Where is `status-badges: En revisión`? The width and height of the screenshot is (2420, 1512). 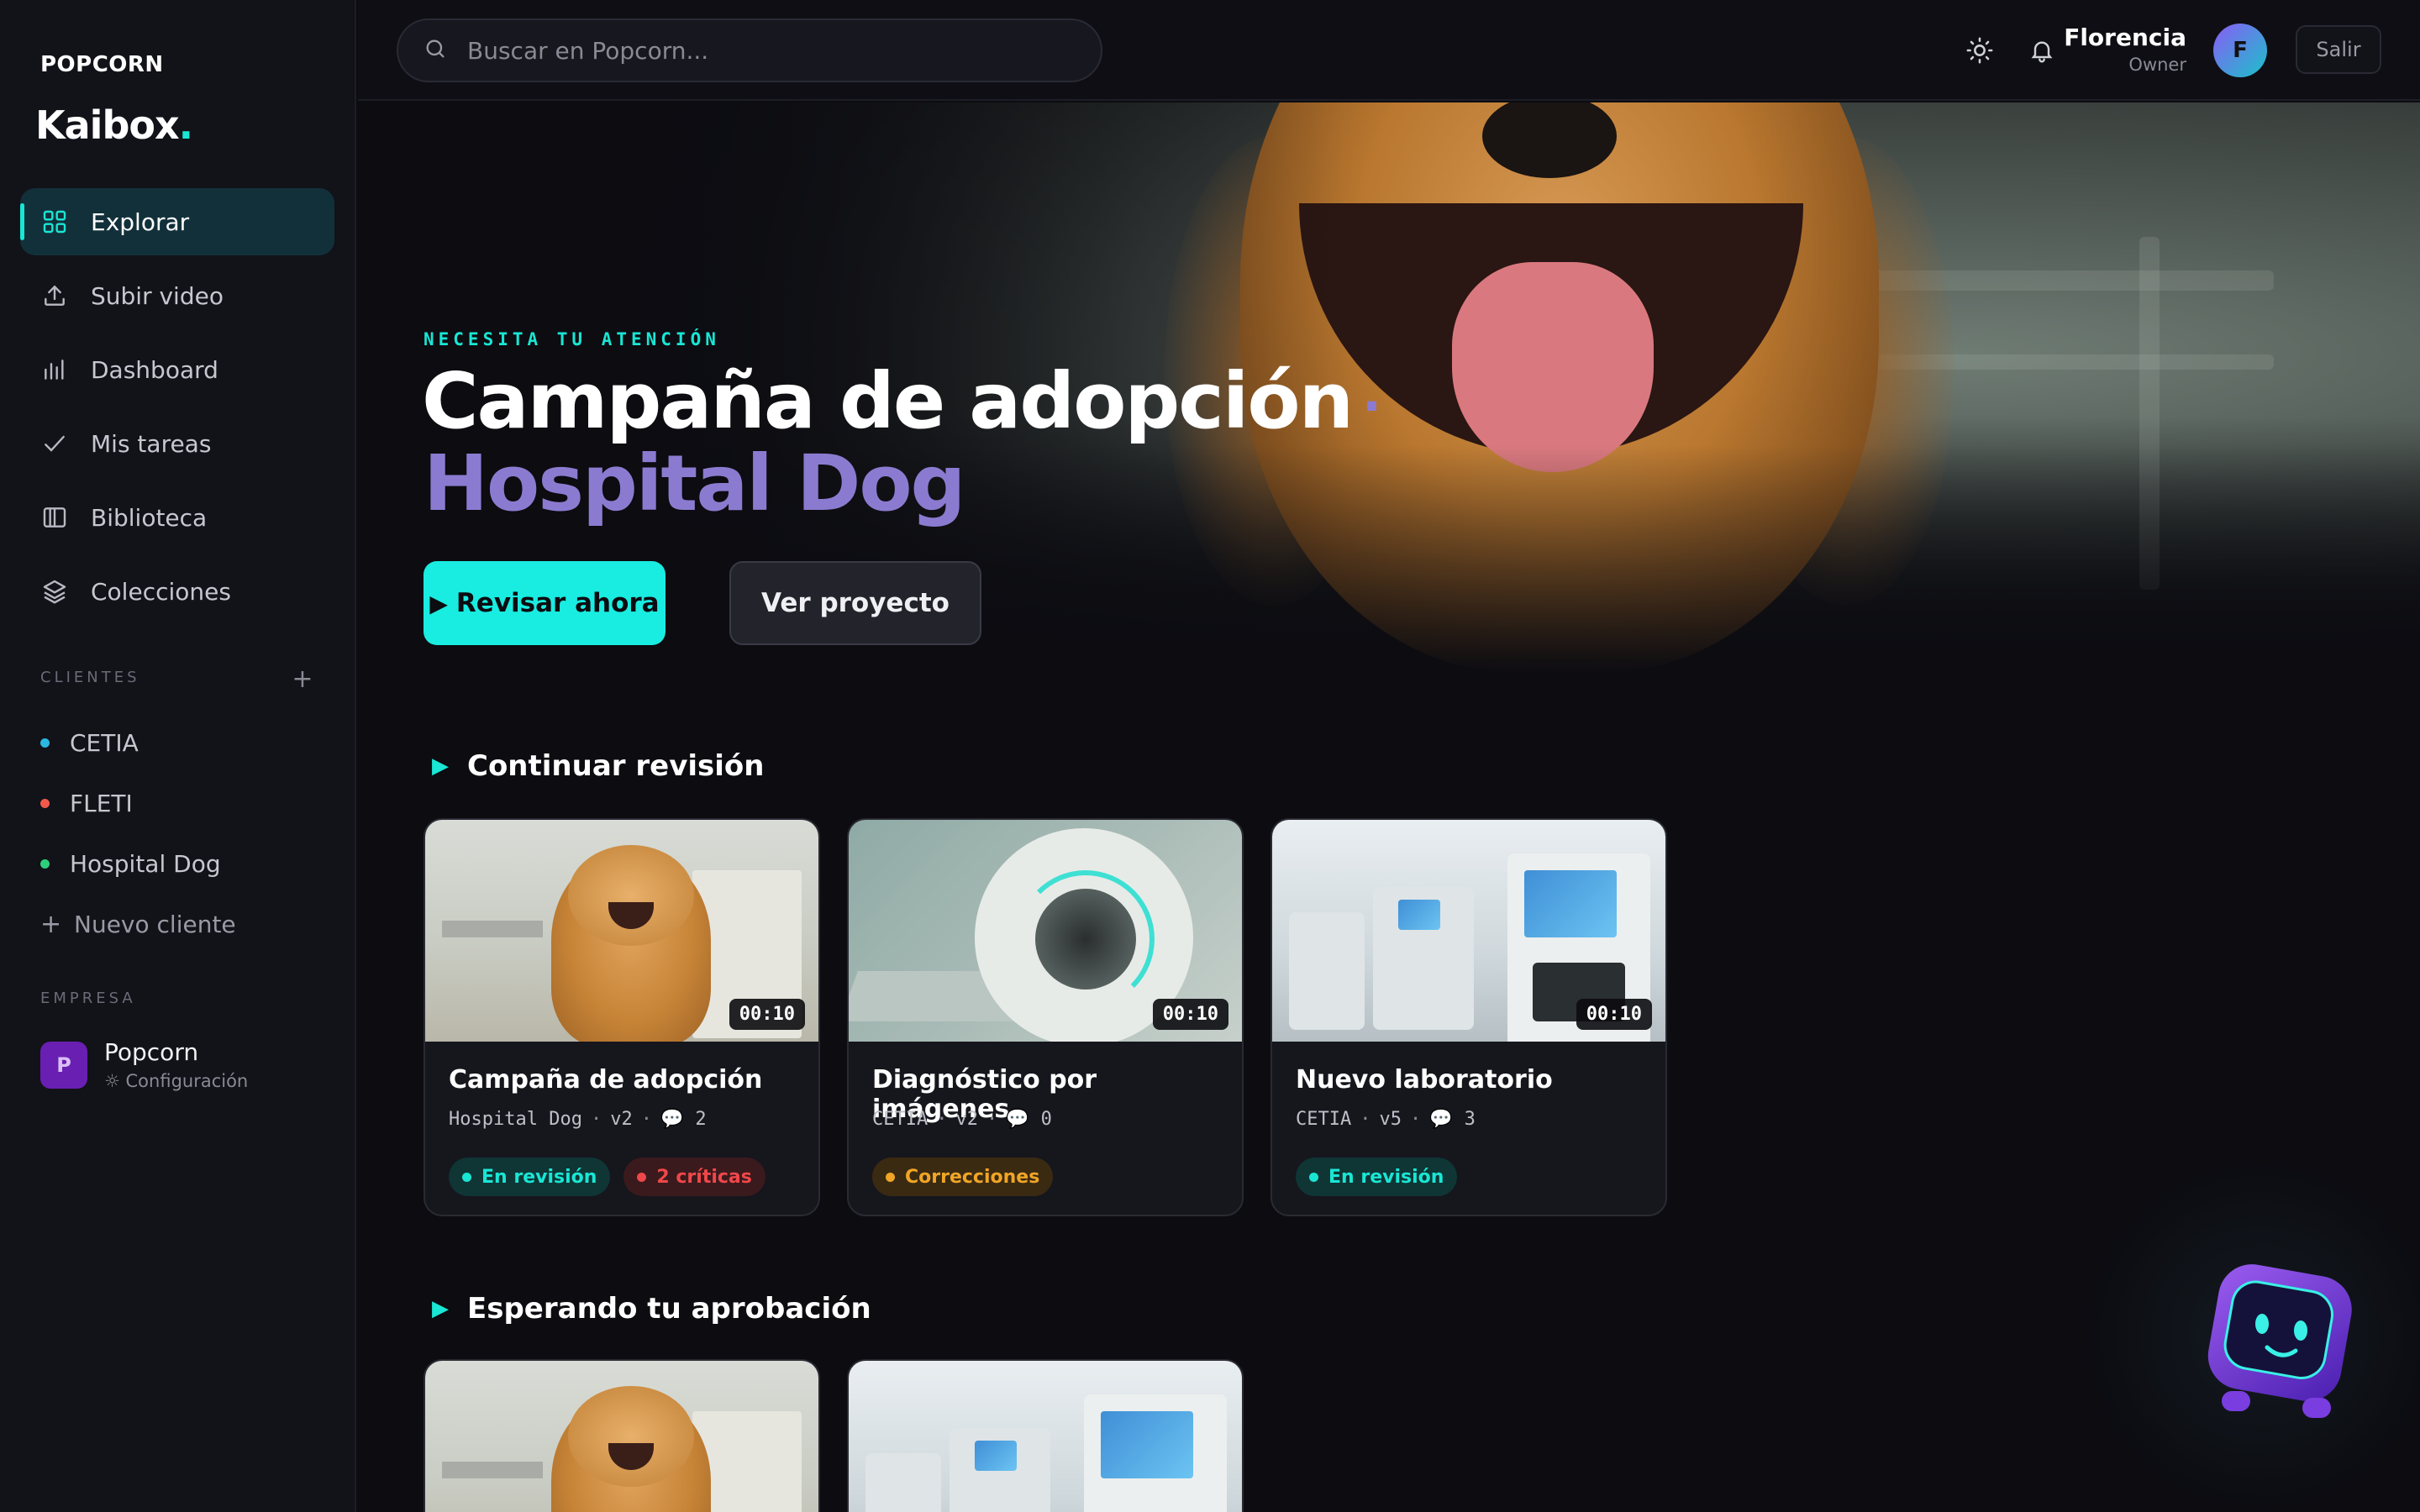
status-badges: En revisión is located at coordinates (1383, 1177).